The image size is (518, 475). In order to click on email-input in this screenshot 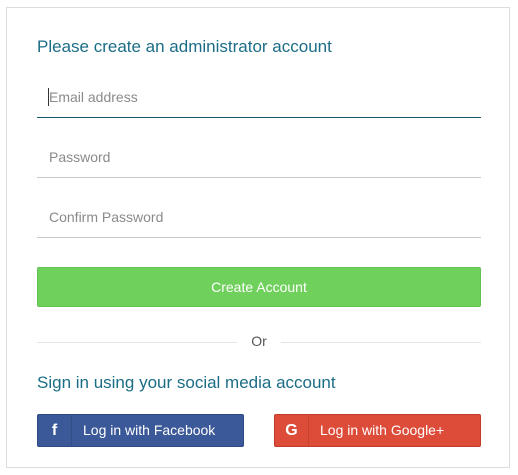, I will do `click(259, 96)`.